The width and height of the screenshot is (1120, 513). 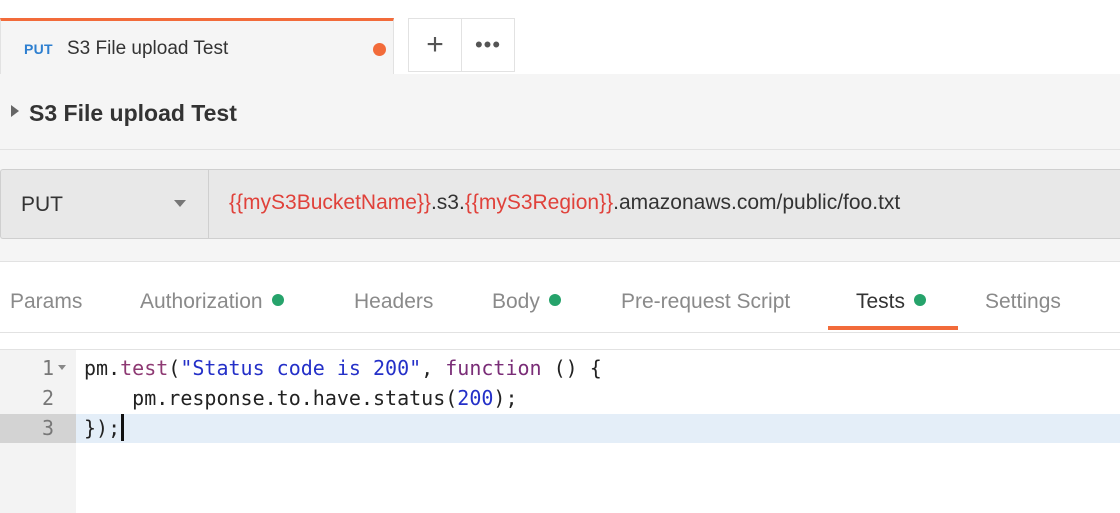 I want to click on url-variable: {{myS3BucketName}}, so click(x=330, y=202).